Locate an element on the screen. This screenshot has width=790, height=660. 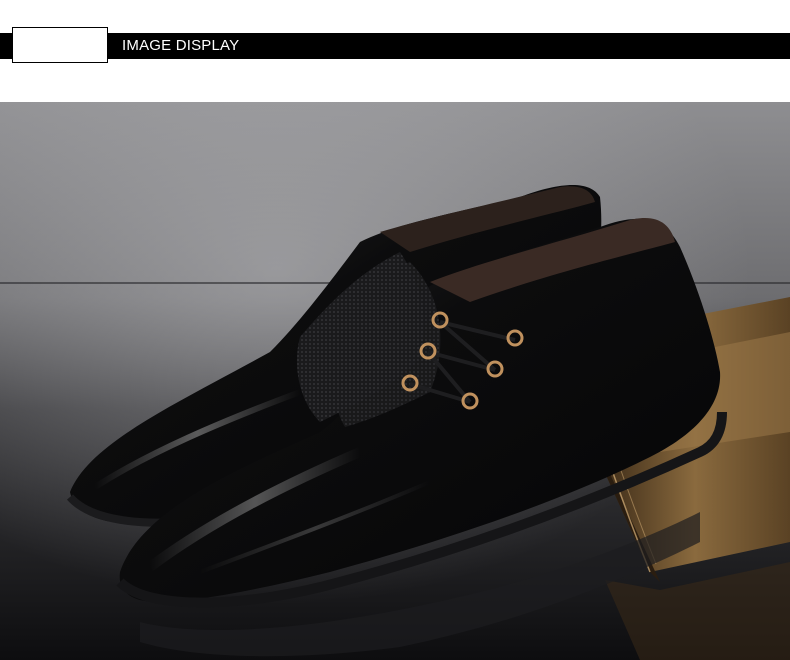
header-label-box is located at coordinates (60, 45).